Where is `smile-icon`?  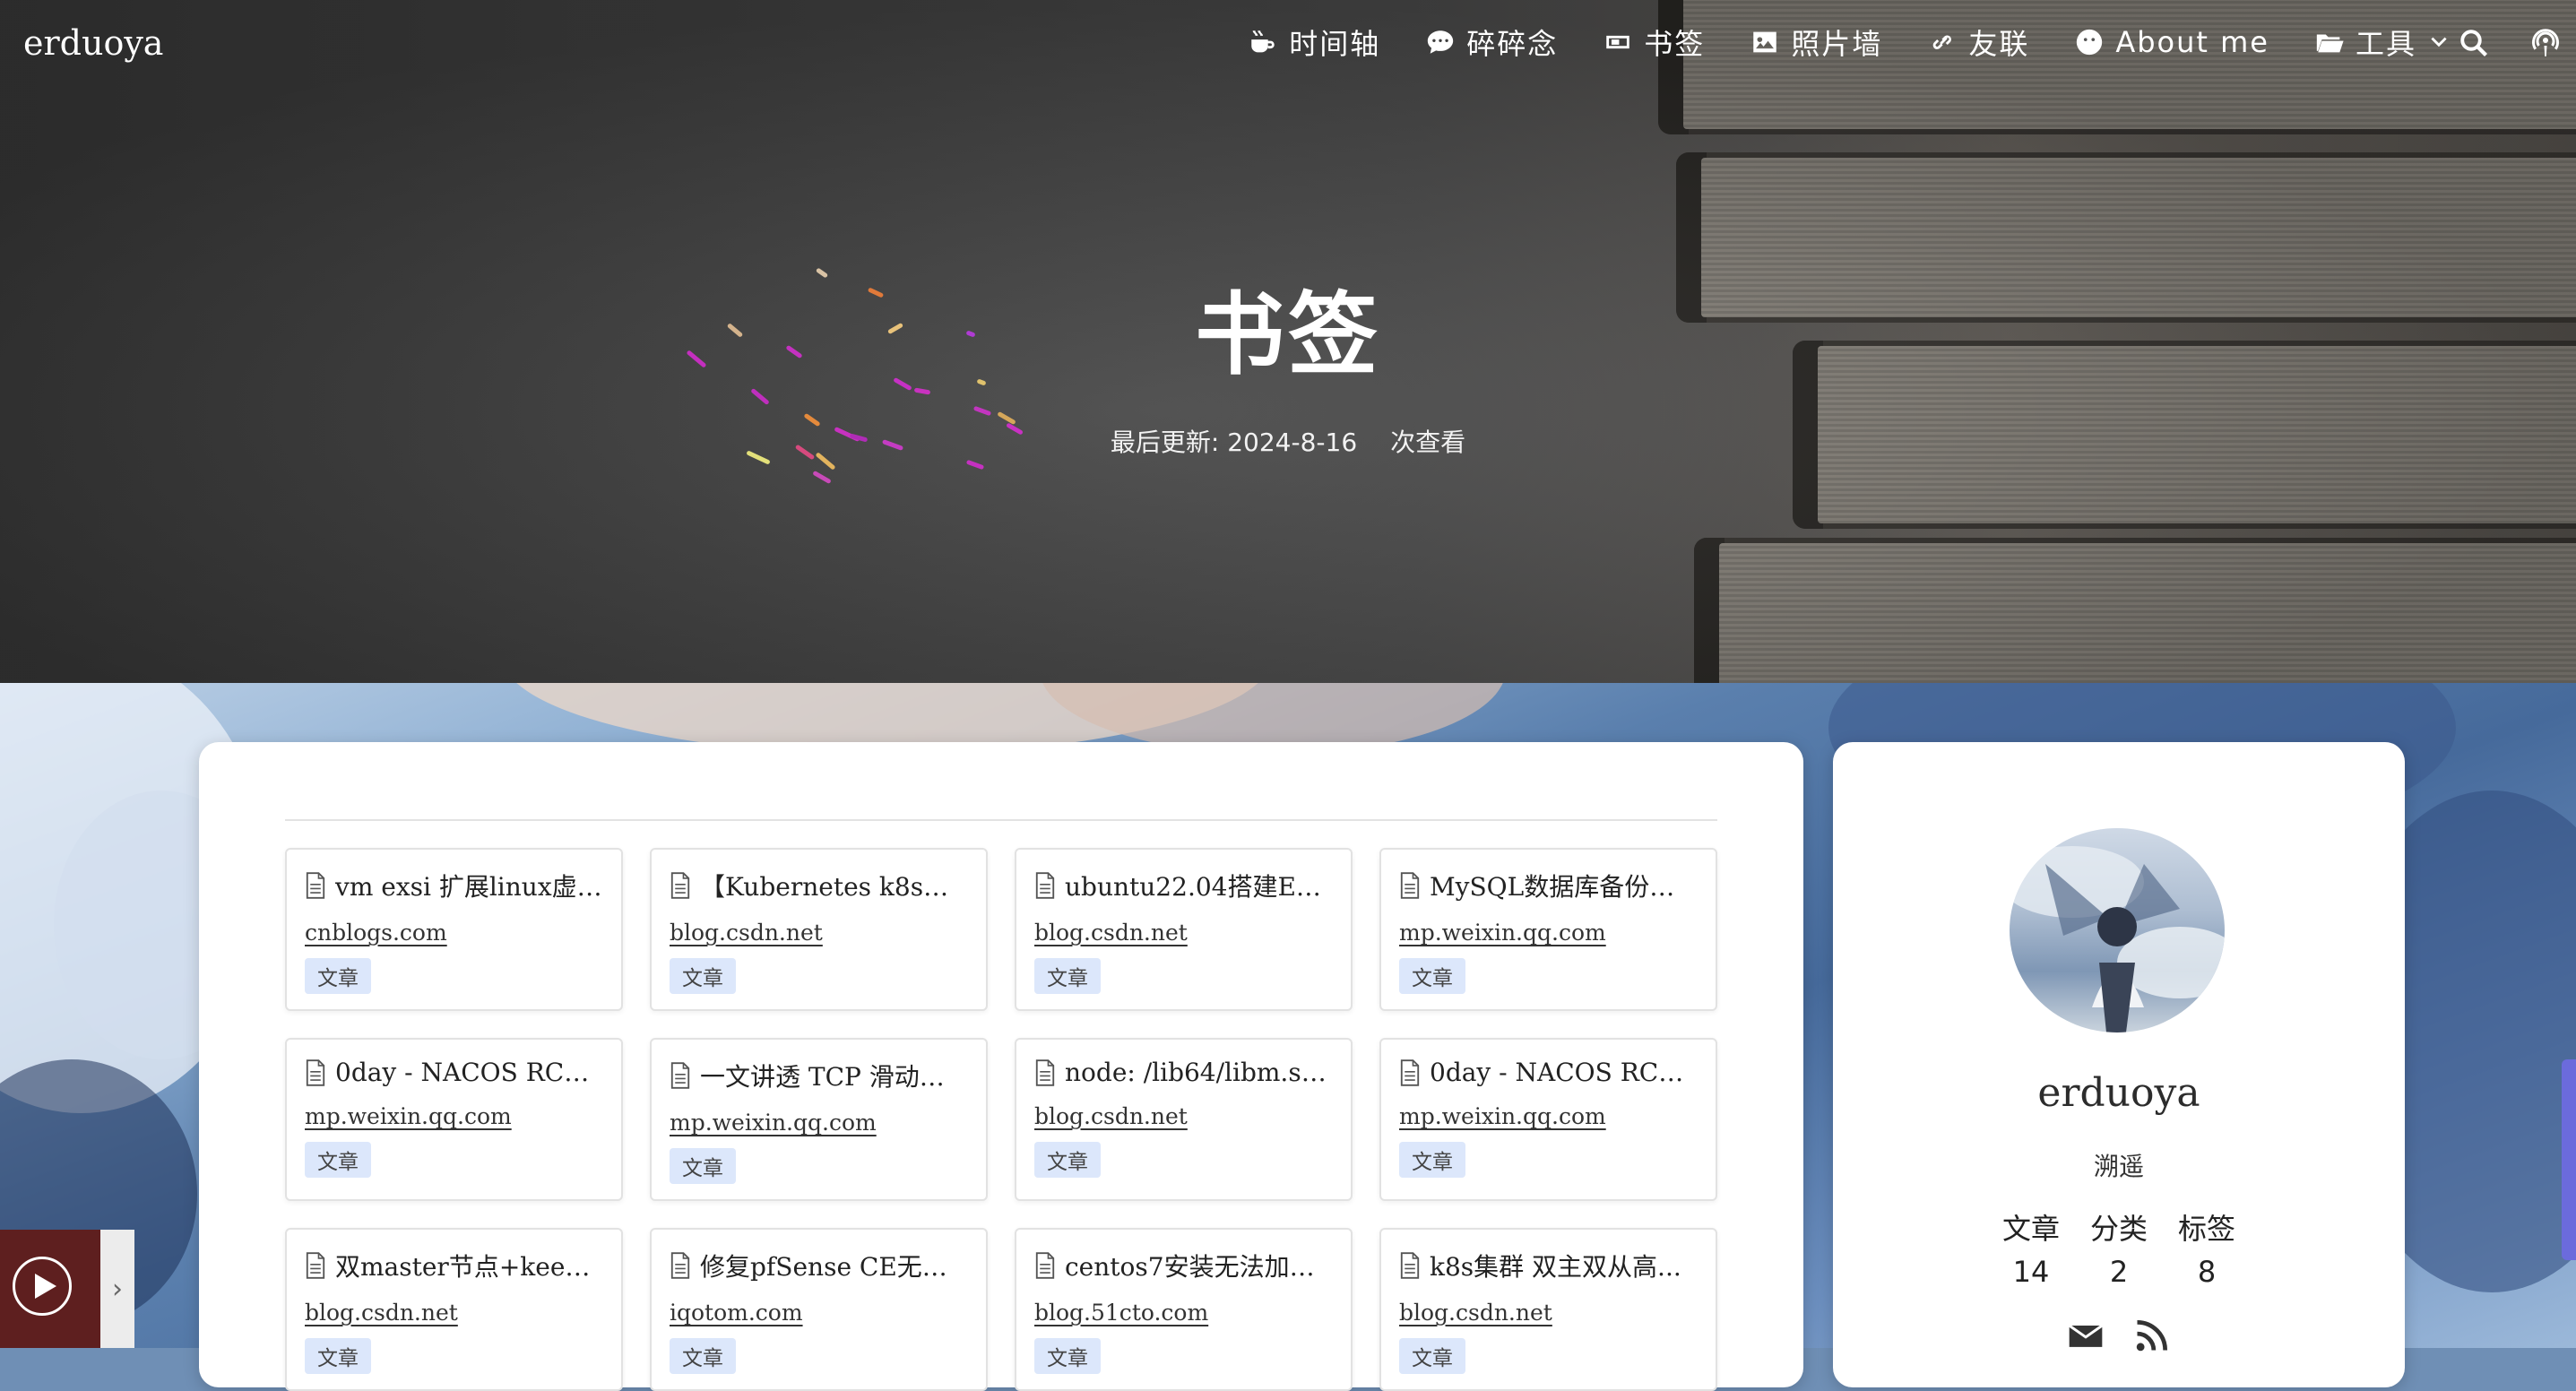
smile-icon is located at coordinates (2090, 42).